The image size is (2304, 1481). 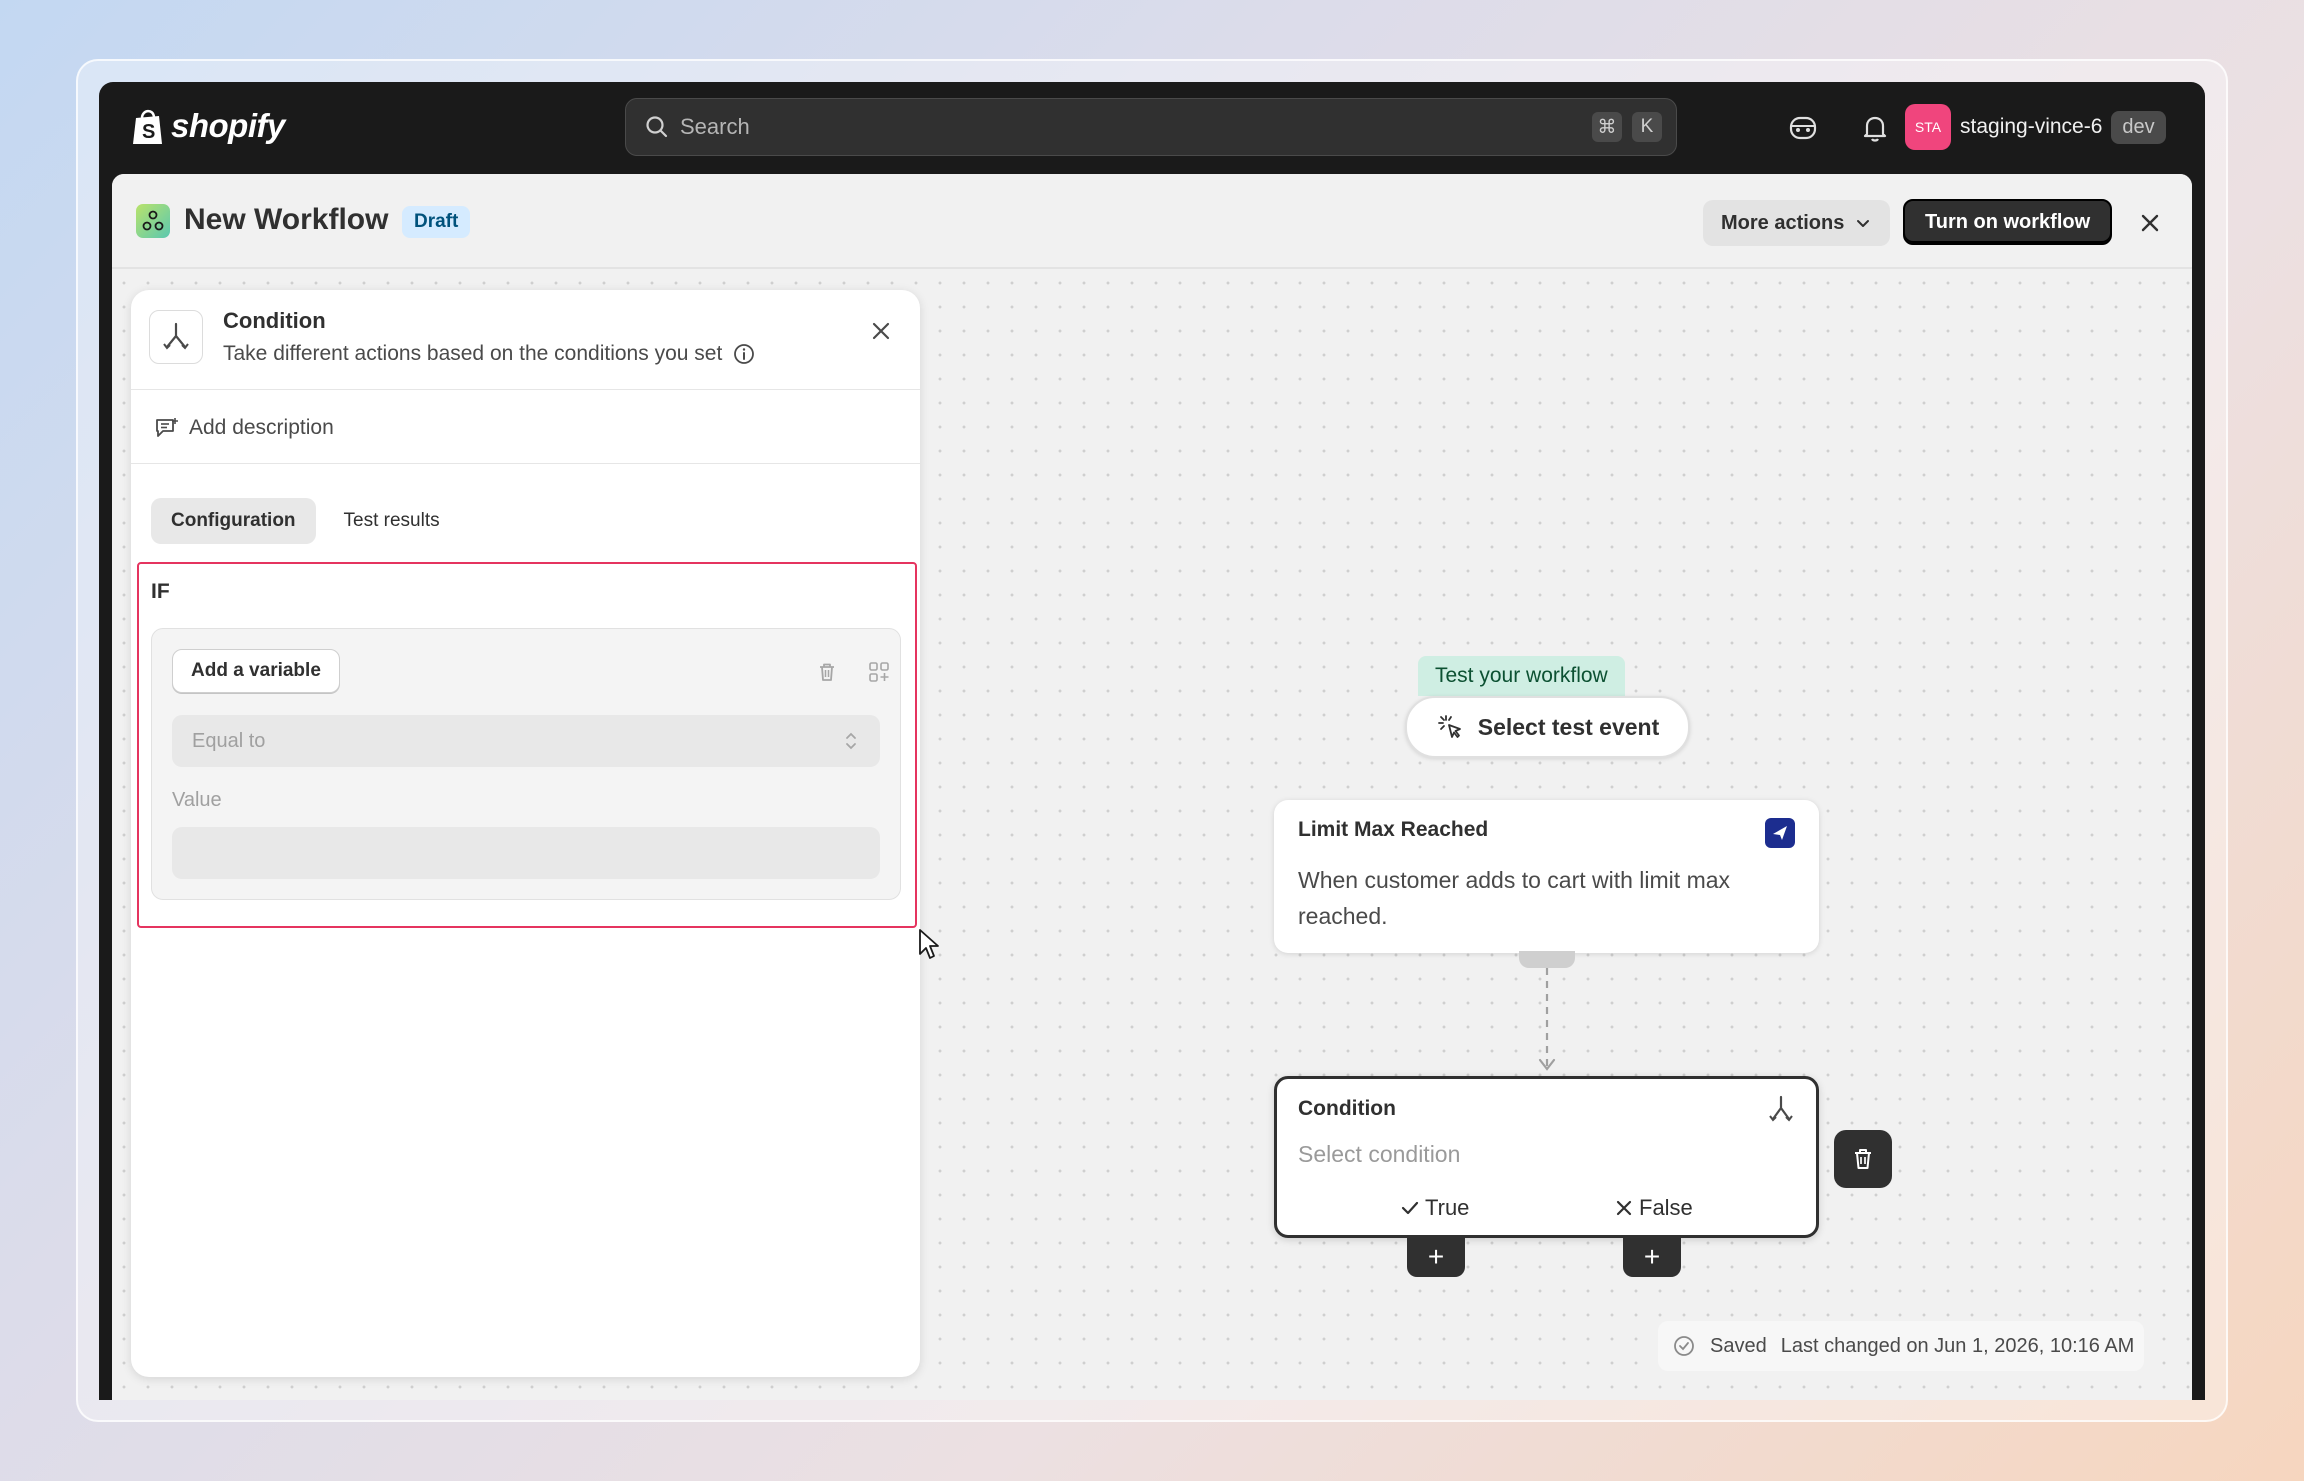 What do you see at coordinates (1928, 127) in the screenshot?
I see `avatar: STA` at bounding box center [1928, 127].